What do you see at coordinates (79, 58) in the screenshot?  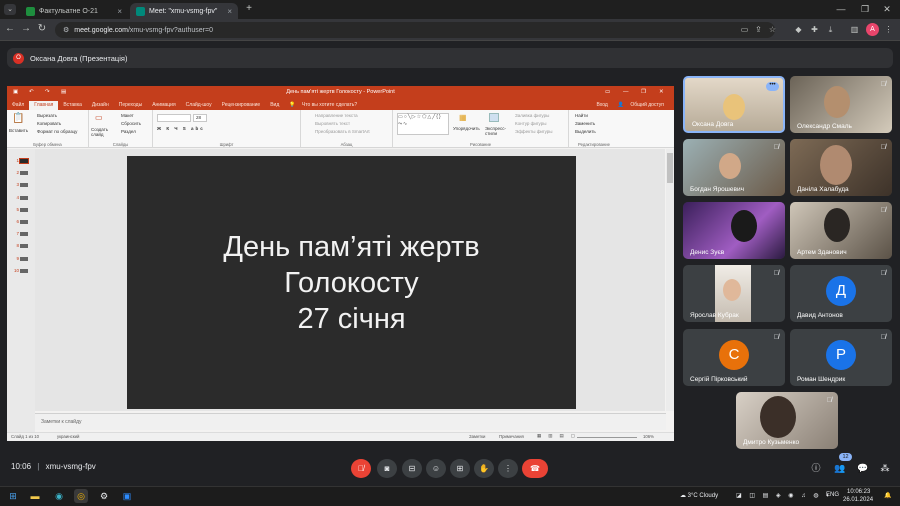 I see `presenter-label: Оксана Довга (Презентація)` at bounding box center [79, 58].